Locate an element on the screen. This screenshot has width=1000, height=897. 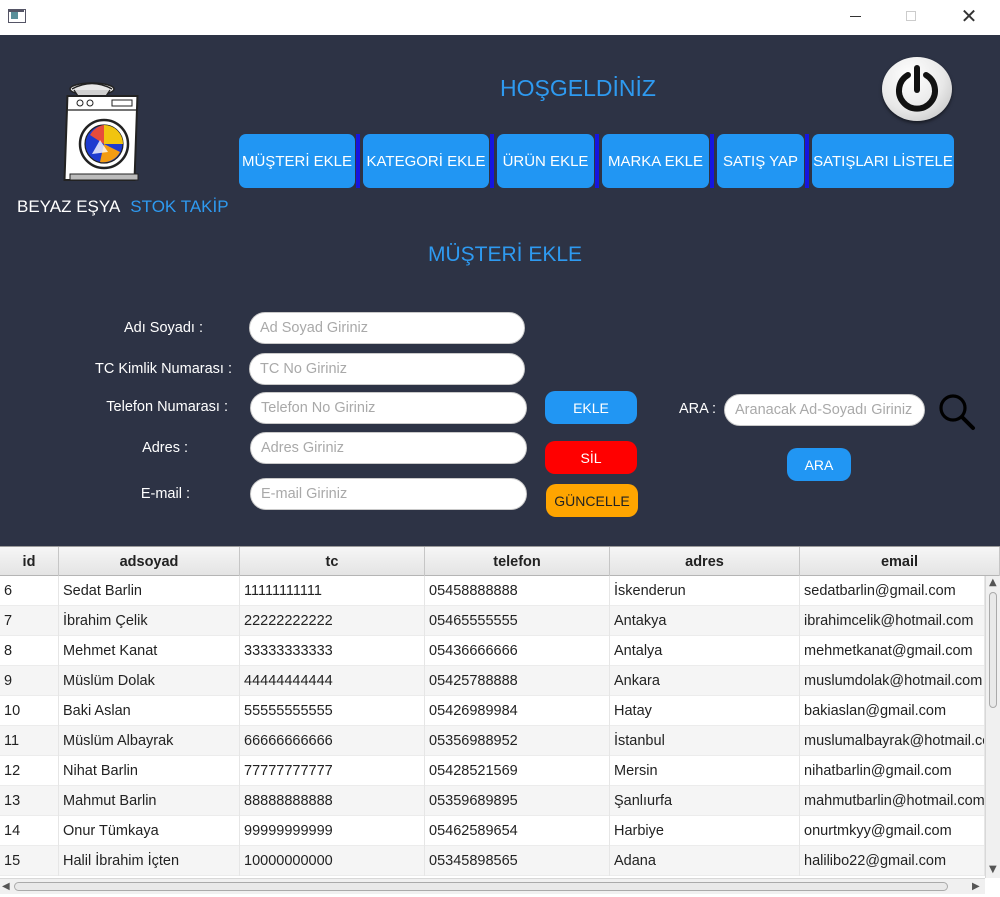
close-icon: ✕ is located at coordinates (969, 16).